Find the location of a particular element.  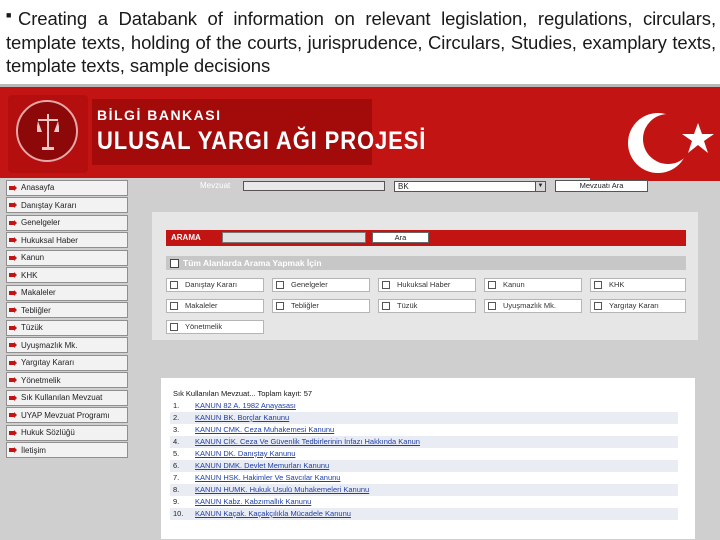

category-checkbox: Yargıtay Kararı is located at coordinates (638, 306).